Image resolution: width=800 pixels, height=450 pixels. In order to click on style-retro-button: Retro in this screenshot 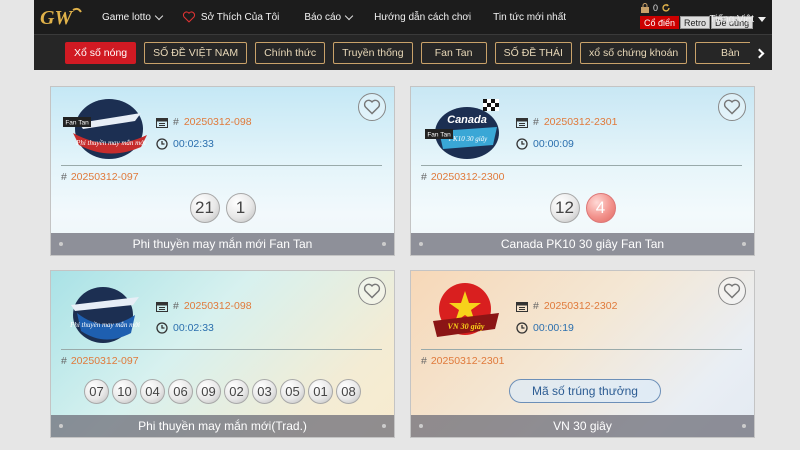, I will do `click(695, 22)`.